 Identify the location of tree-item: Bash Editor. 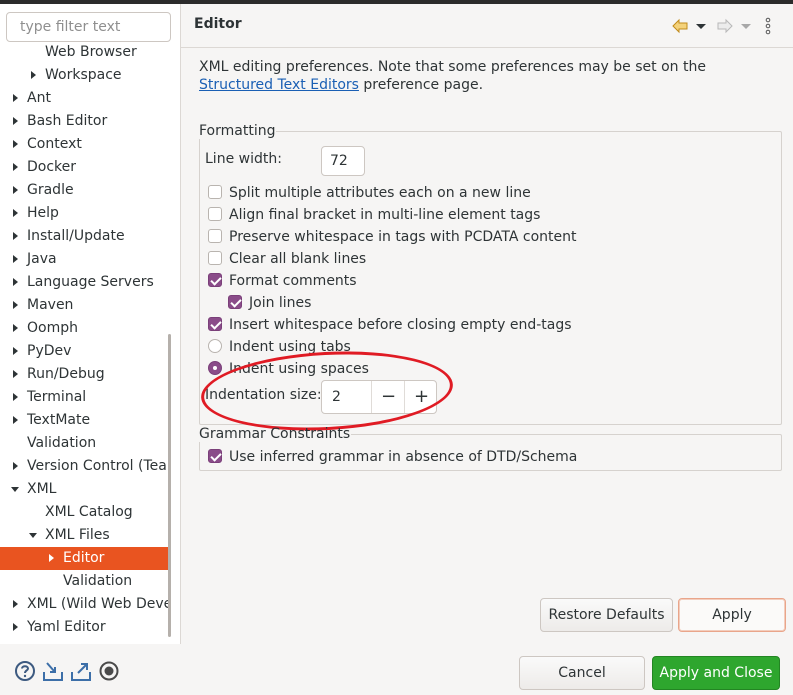
(85, 121).